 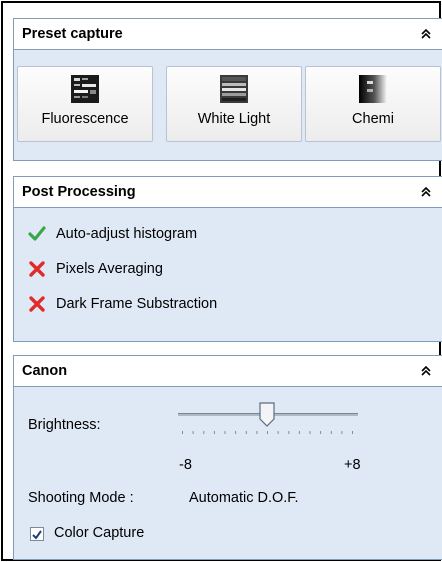 I want to click on dark-frame-subtraction-option: Dark Frame Substraction, so click(x=122, y=304).